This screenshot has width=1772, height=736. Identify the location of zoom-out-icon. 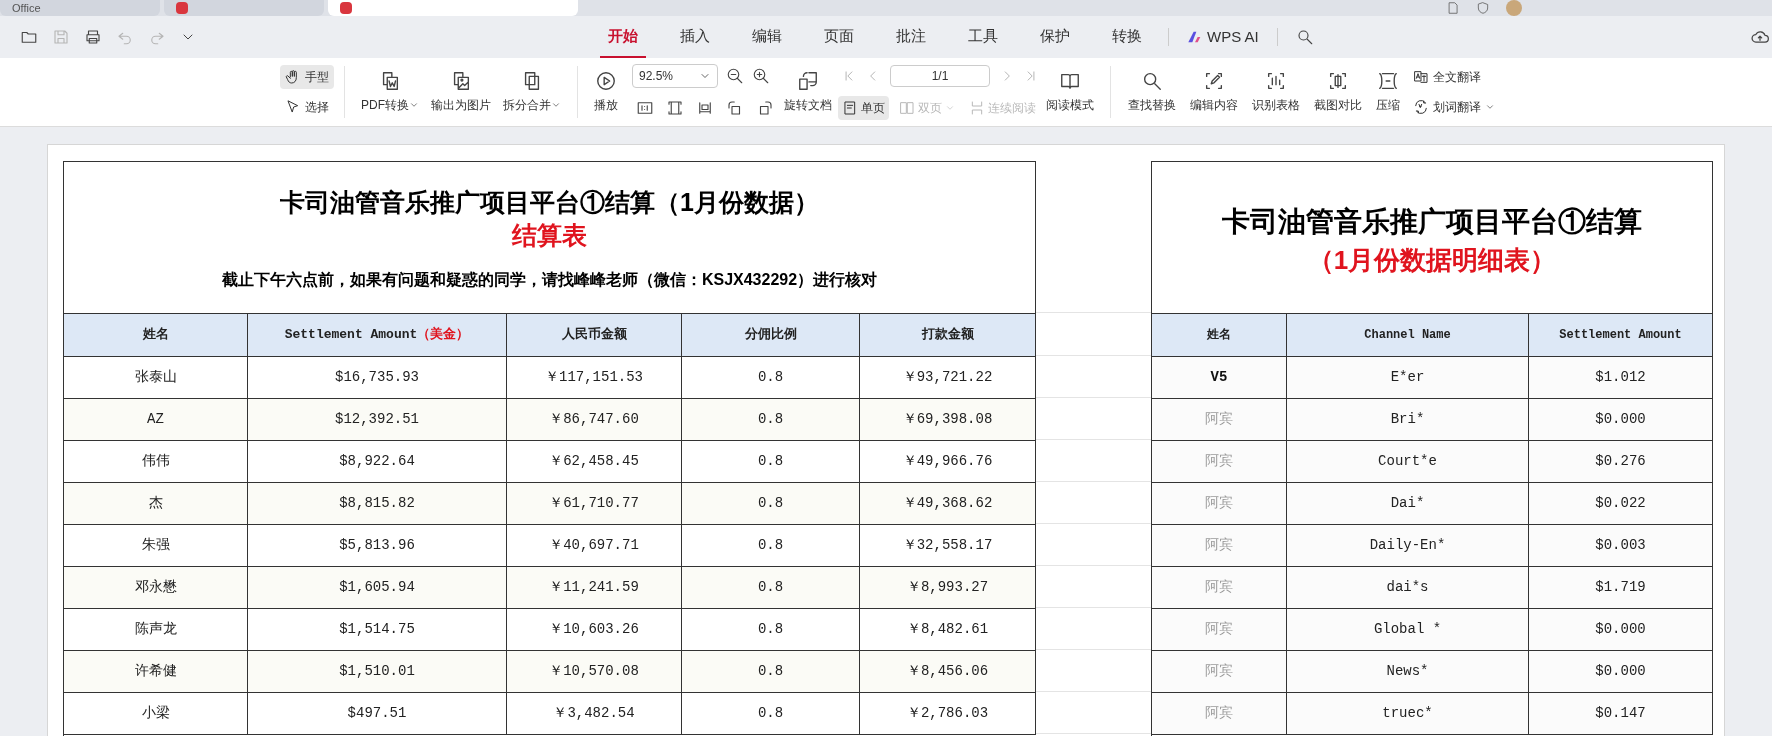
(735, 76).